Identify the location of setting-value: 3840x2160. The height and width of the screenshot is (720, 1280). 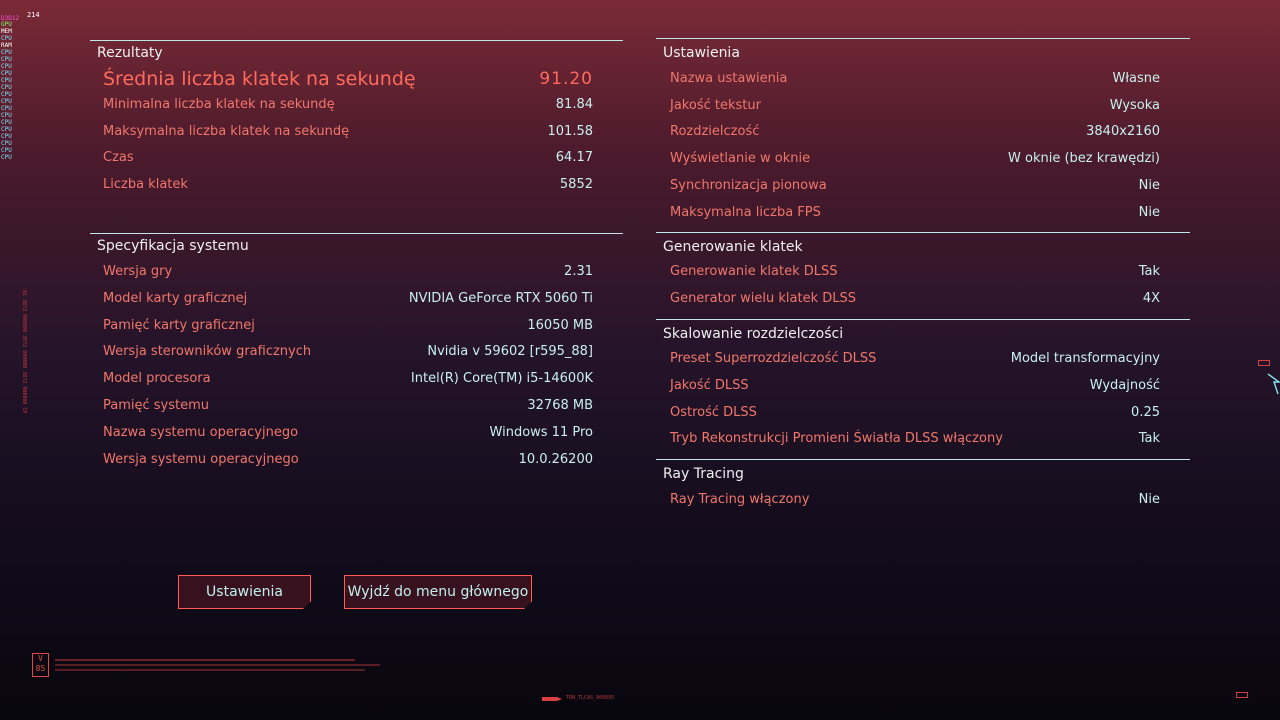
(1123, 132).